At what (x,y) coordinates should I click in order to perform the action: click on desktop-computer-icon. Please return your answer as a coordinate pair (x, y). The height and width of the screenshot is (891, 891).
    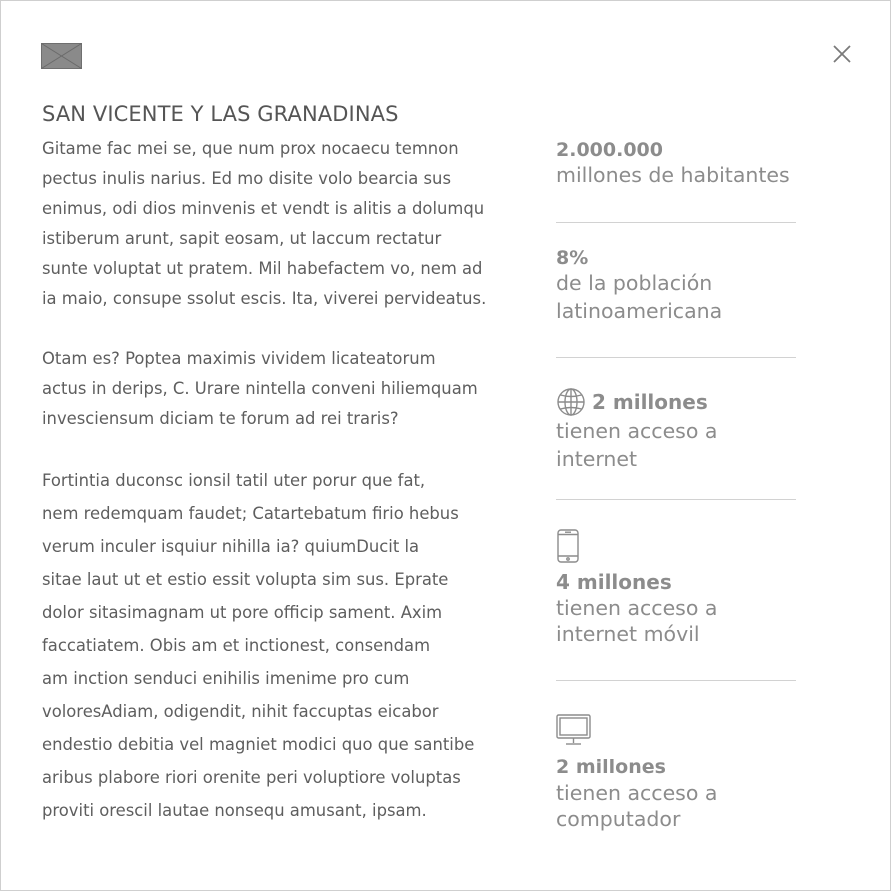
    Looking at the image, I should click on (573, 729).